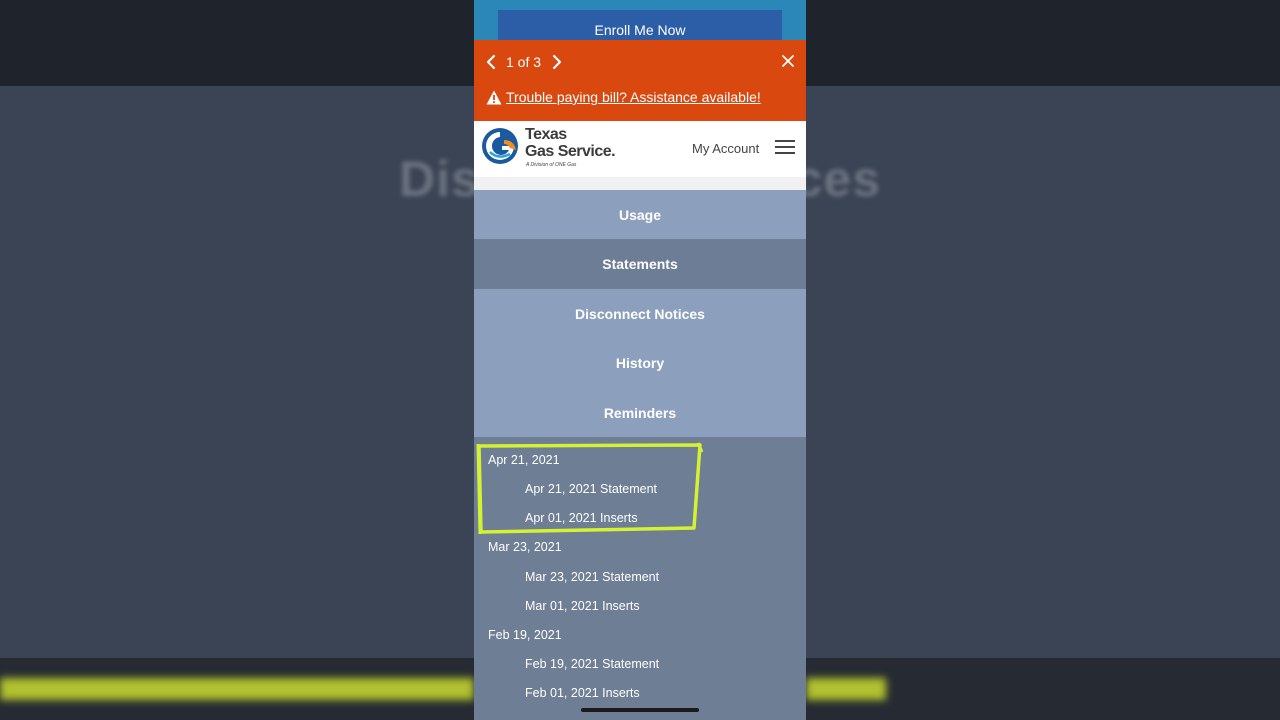 The height and width of the screenshot is (720, 1280). I want to click on inserts-link: Feb 01, 2021 Inserts, so click(582, 693).